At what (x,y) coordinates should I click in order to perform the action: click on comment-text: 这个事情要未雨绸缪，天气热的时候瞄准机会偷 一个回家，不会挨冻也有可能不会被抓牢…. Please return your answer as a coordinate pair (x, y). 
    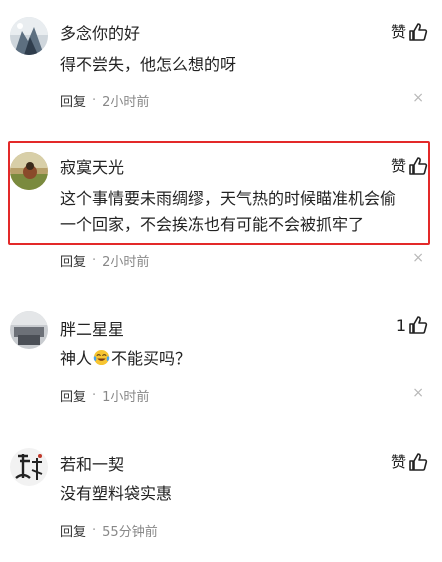
    Looking at the image, I should click on (242, 212).